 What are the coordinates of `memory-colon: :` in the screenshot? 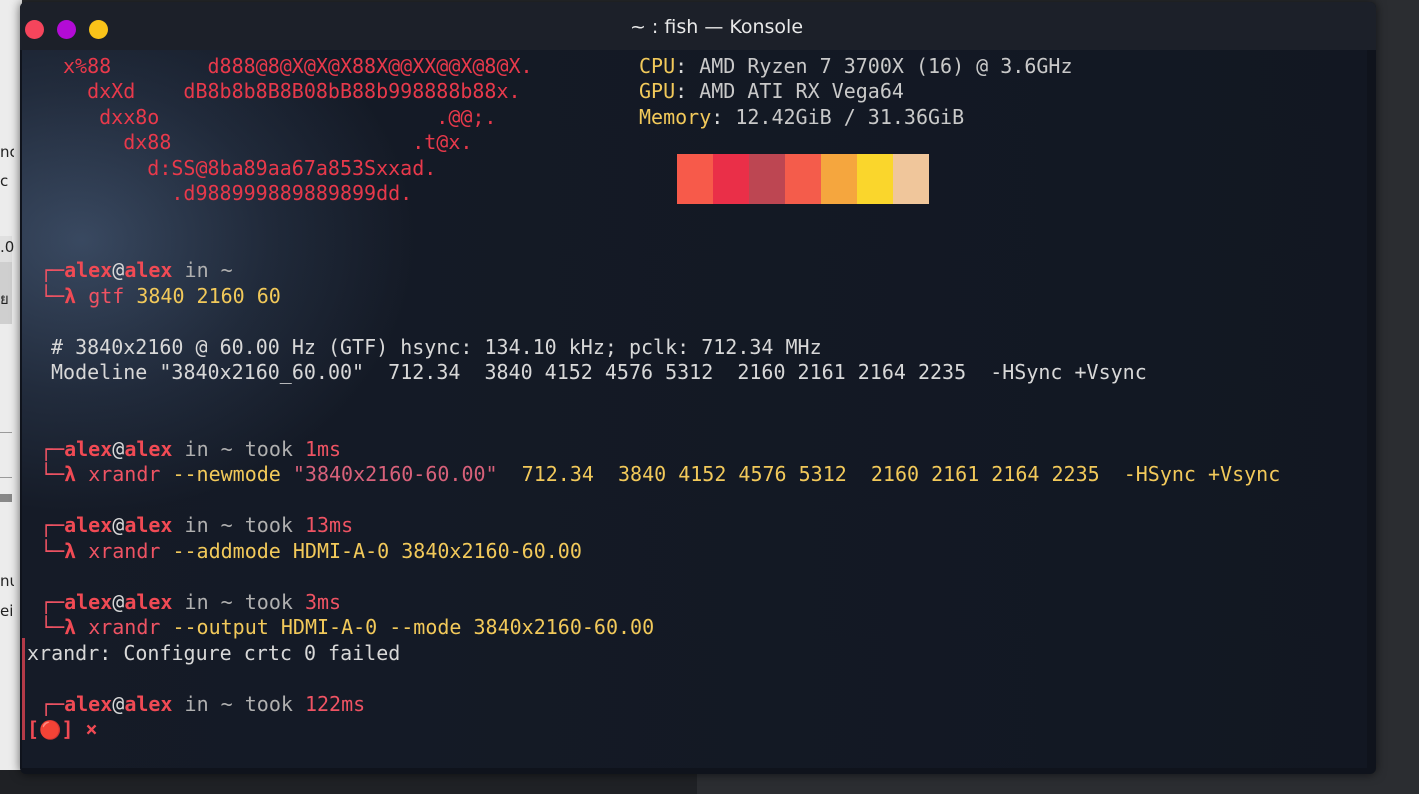 It's located at (717, 117).